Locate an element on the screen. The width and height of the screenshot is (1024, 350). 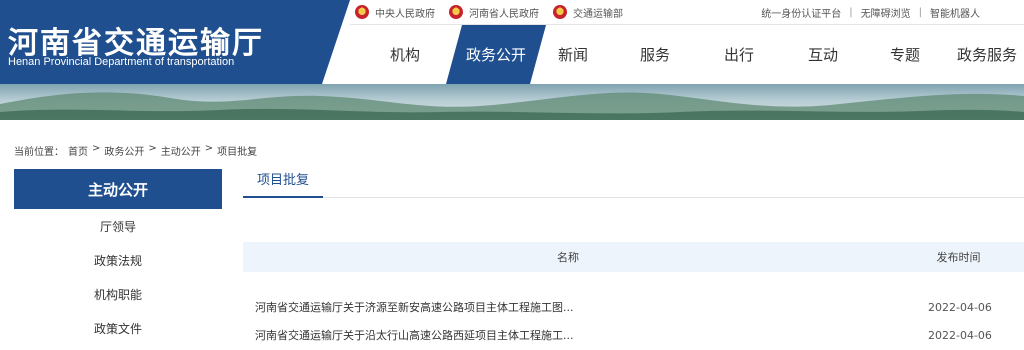
nav-item-interaction: 互动 is located at coordinates (823, 54).